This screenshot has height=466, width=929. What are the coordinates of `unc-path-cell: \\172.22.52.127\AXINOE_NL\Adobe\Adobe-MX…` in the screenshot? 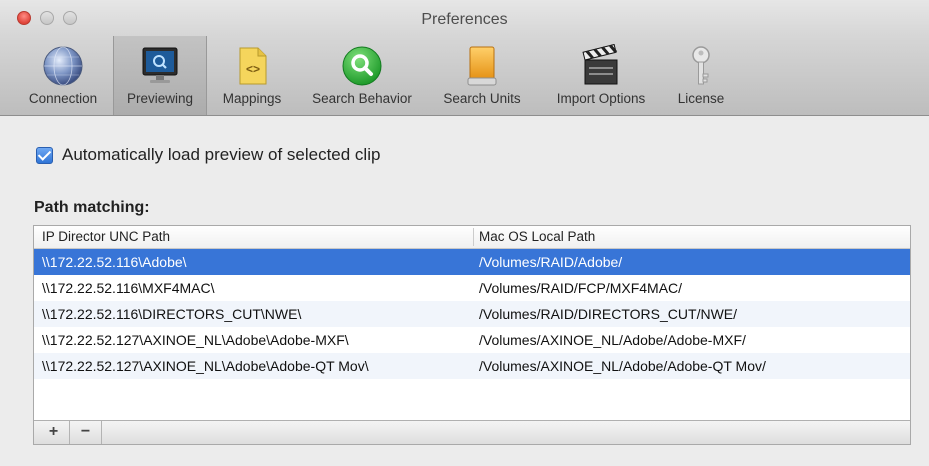 It's located at (195, 340).